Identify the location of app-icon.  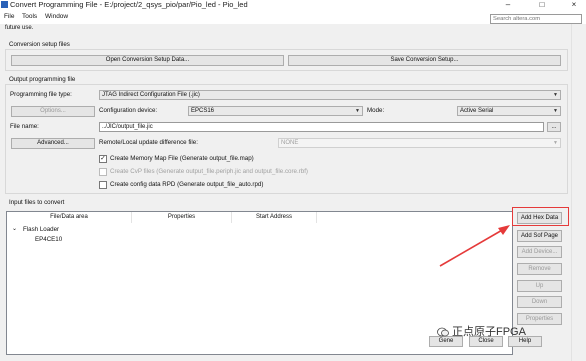
(4, 4).